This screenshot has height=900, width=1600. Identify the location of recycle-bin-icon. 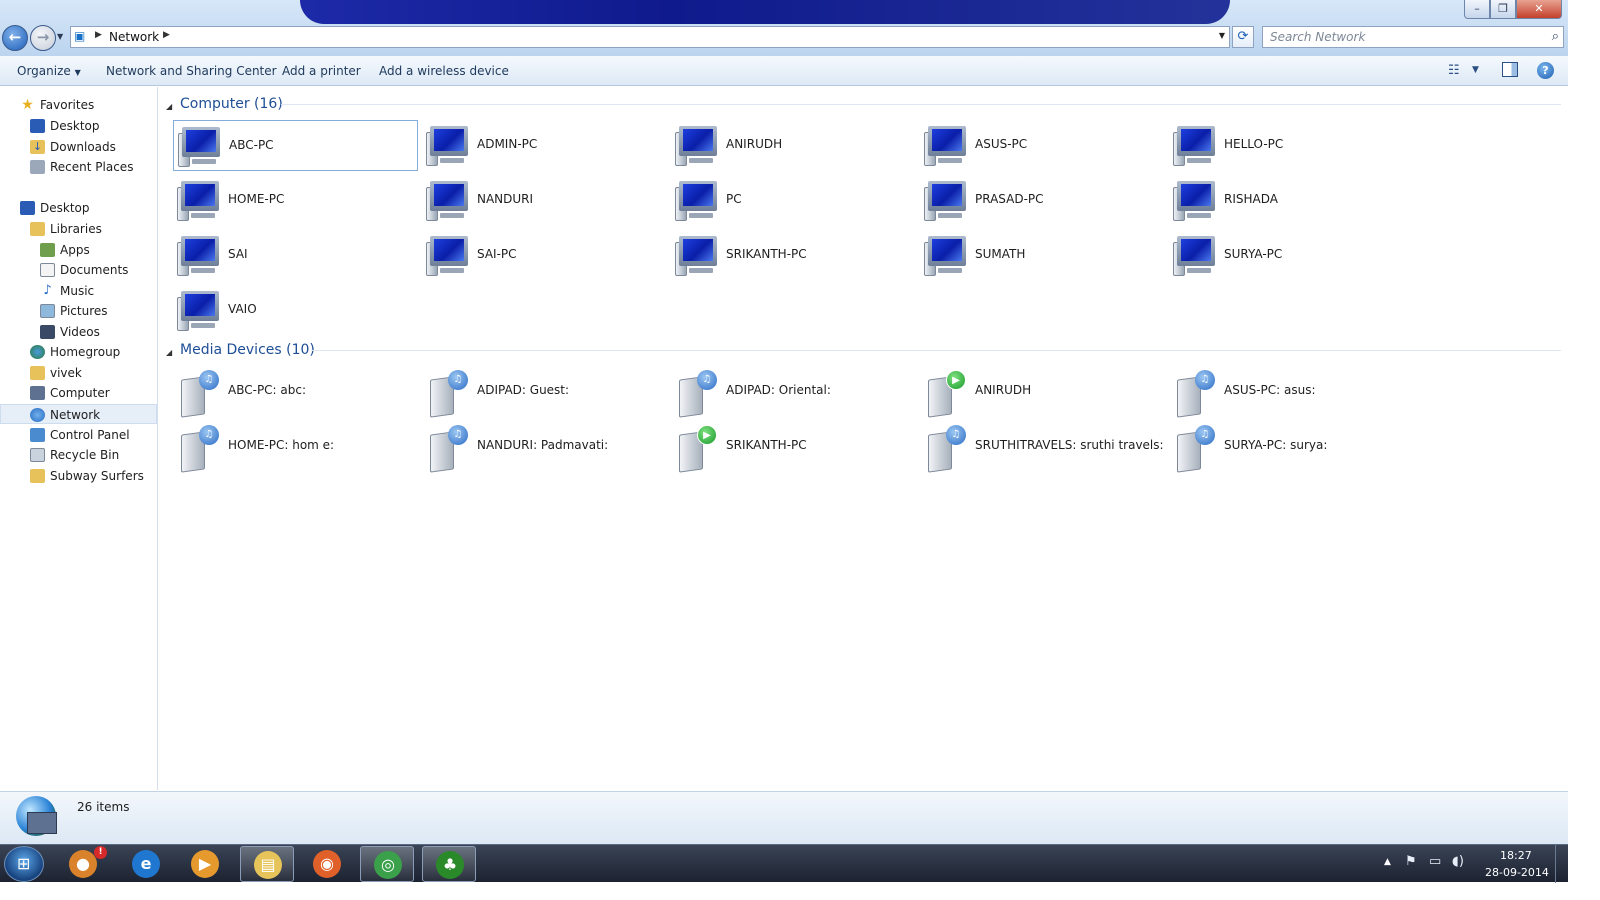
(37, 455).